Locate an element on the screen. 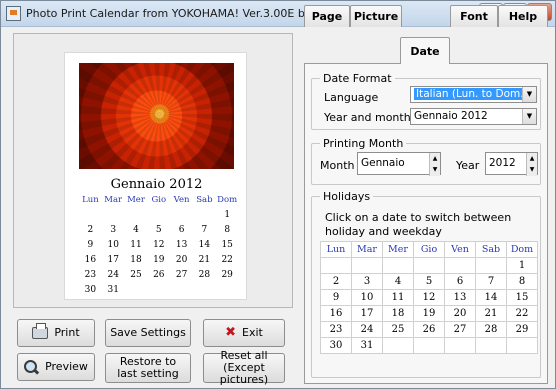 The width and height of the screenshot is (556, 389). language-select: Italian (Lun. to Dom.) ▼ is located at coordinates (473, 94).